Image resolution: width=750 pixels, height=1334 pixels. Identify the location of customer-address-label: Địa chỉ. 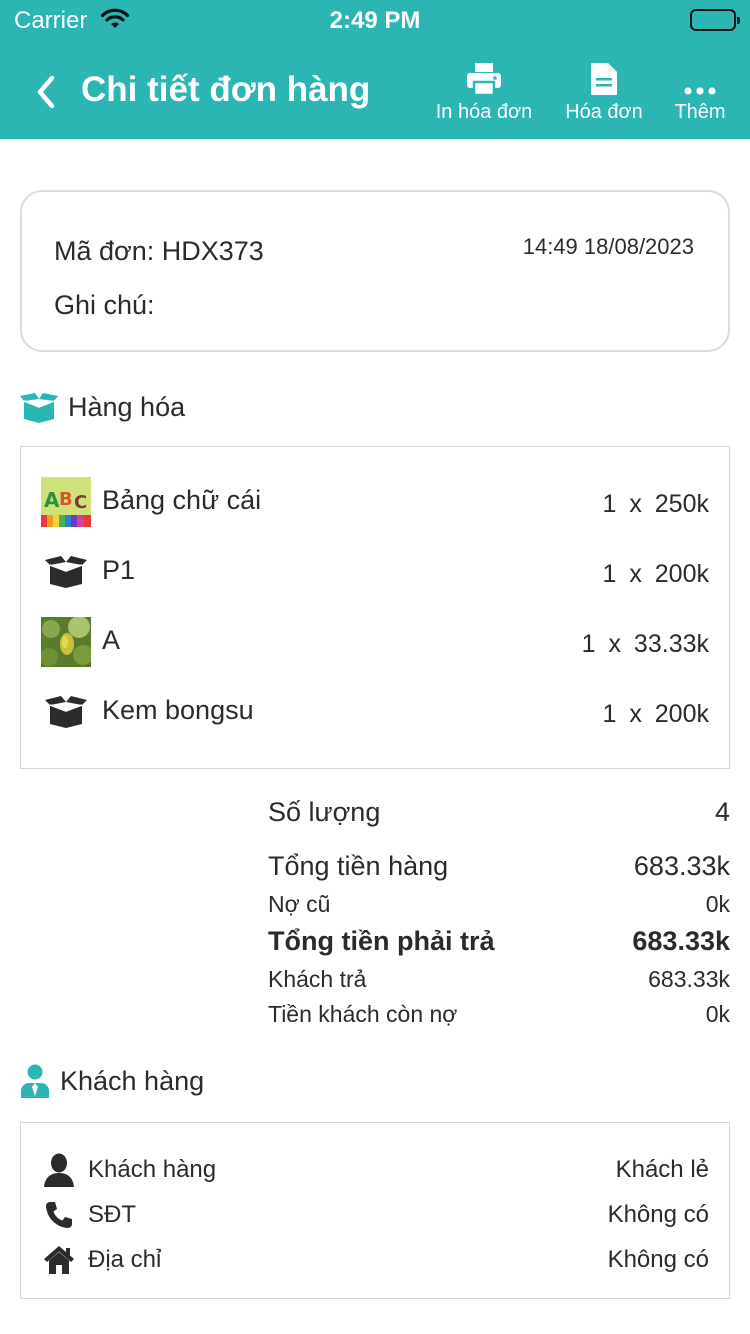
(125, 1259).